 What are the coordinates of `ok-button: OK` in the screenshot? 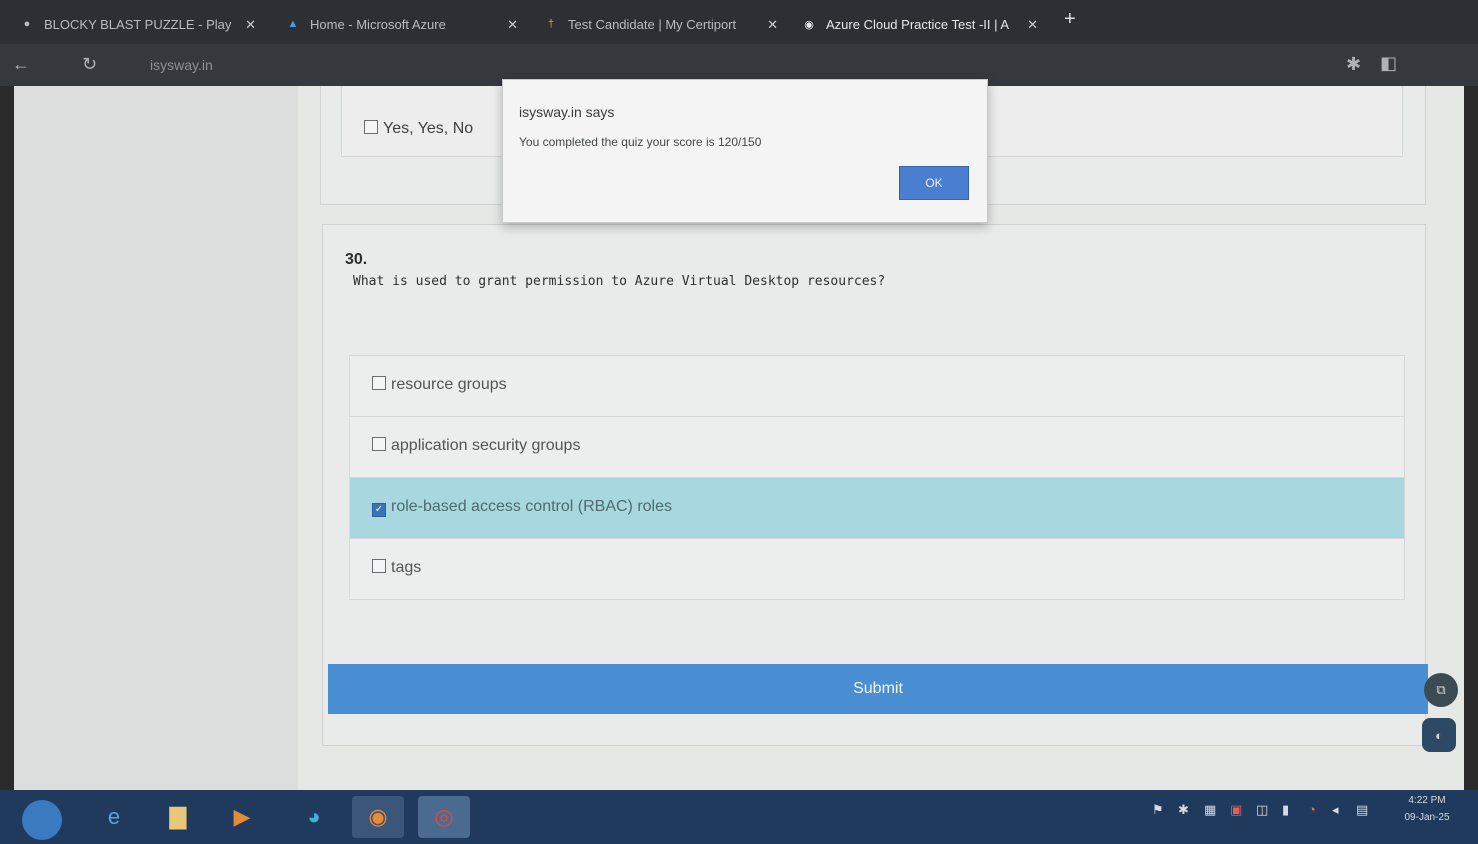 It's located at (934, 183).